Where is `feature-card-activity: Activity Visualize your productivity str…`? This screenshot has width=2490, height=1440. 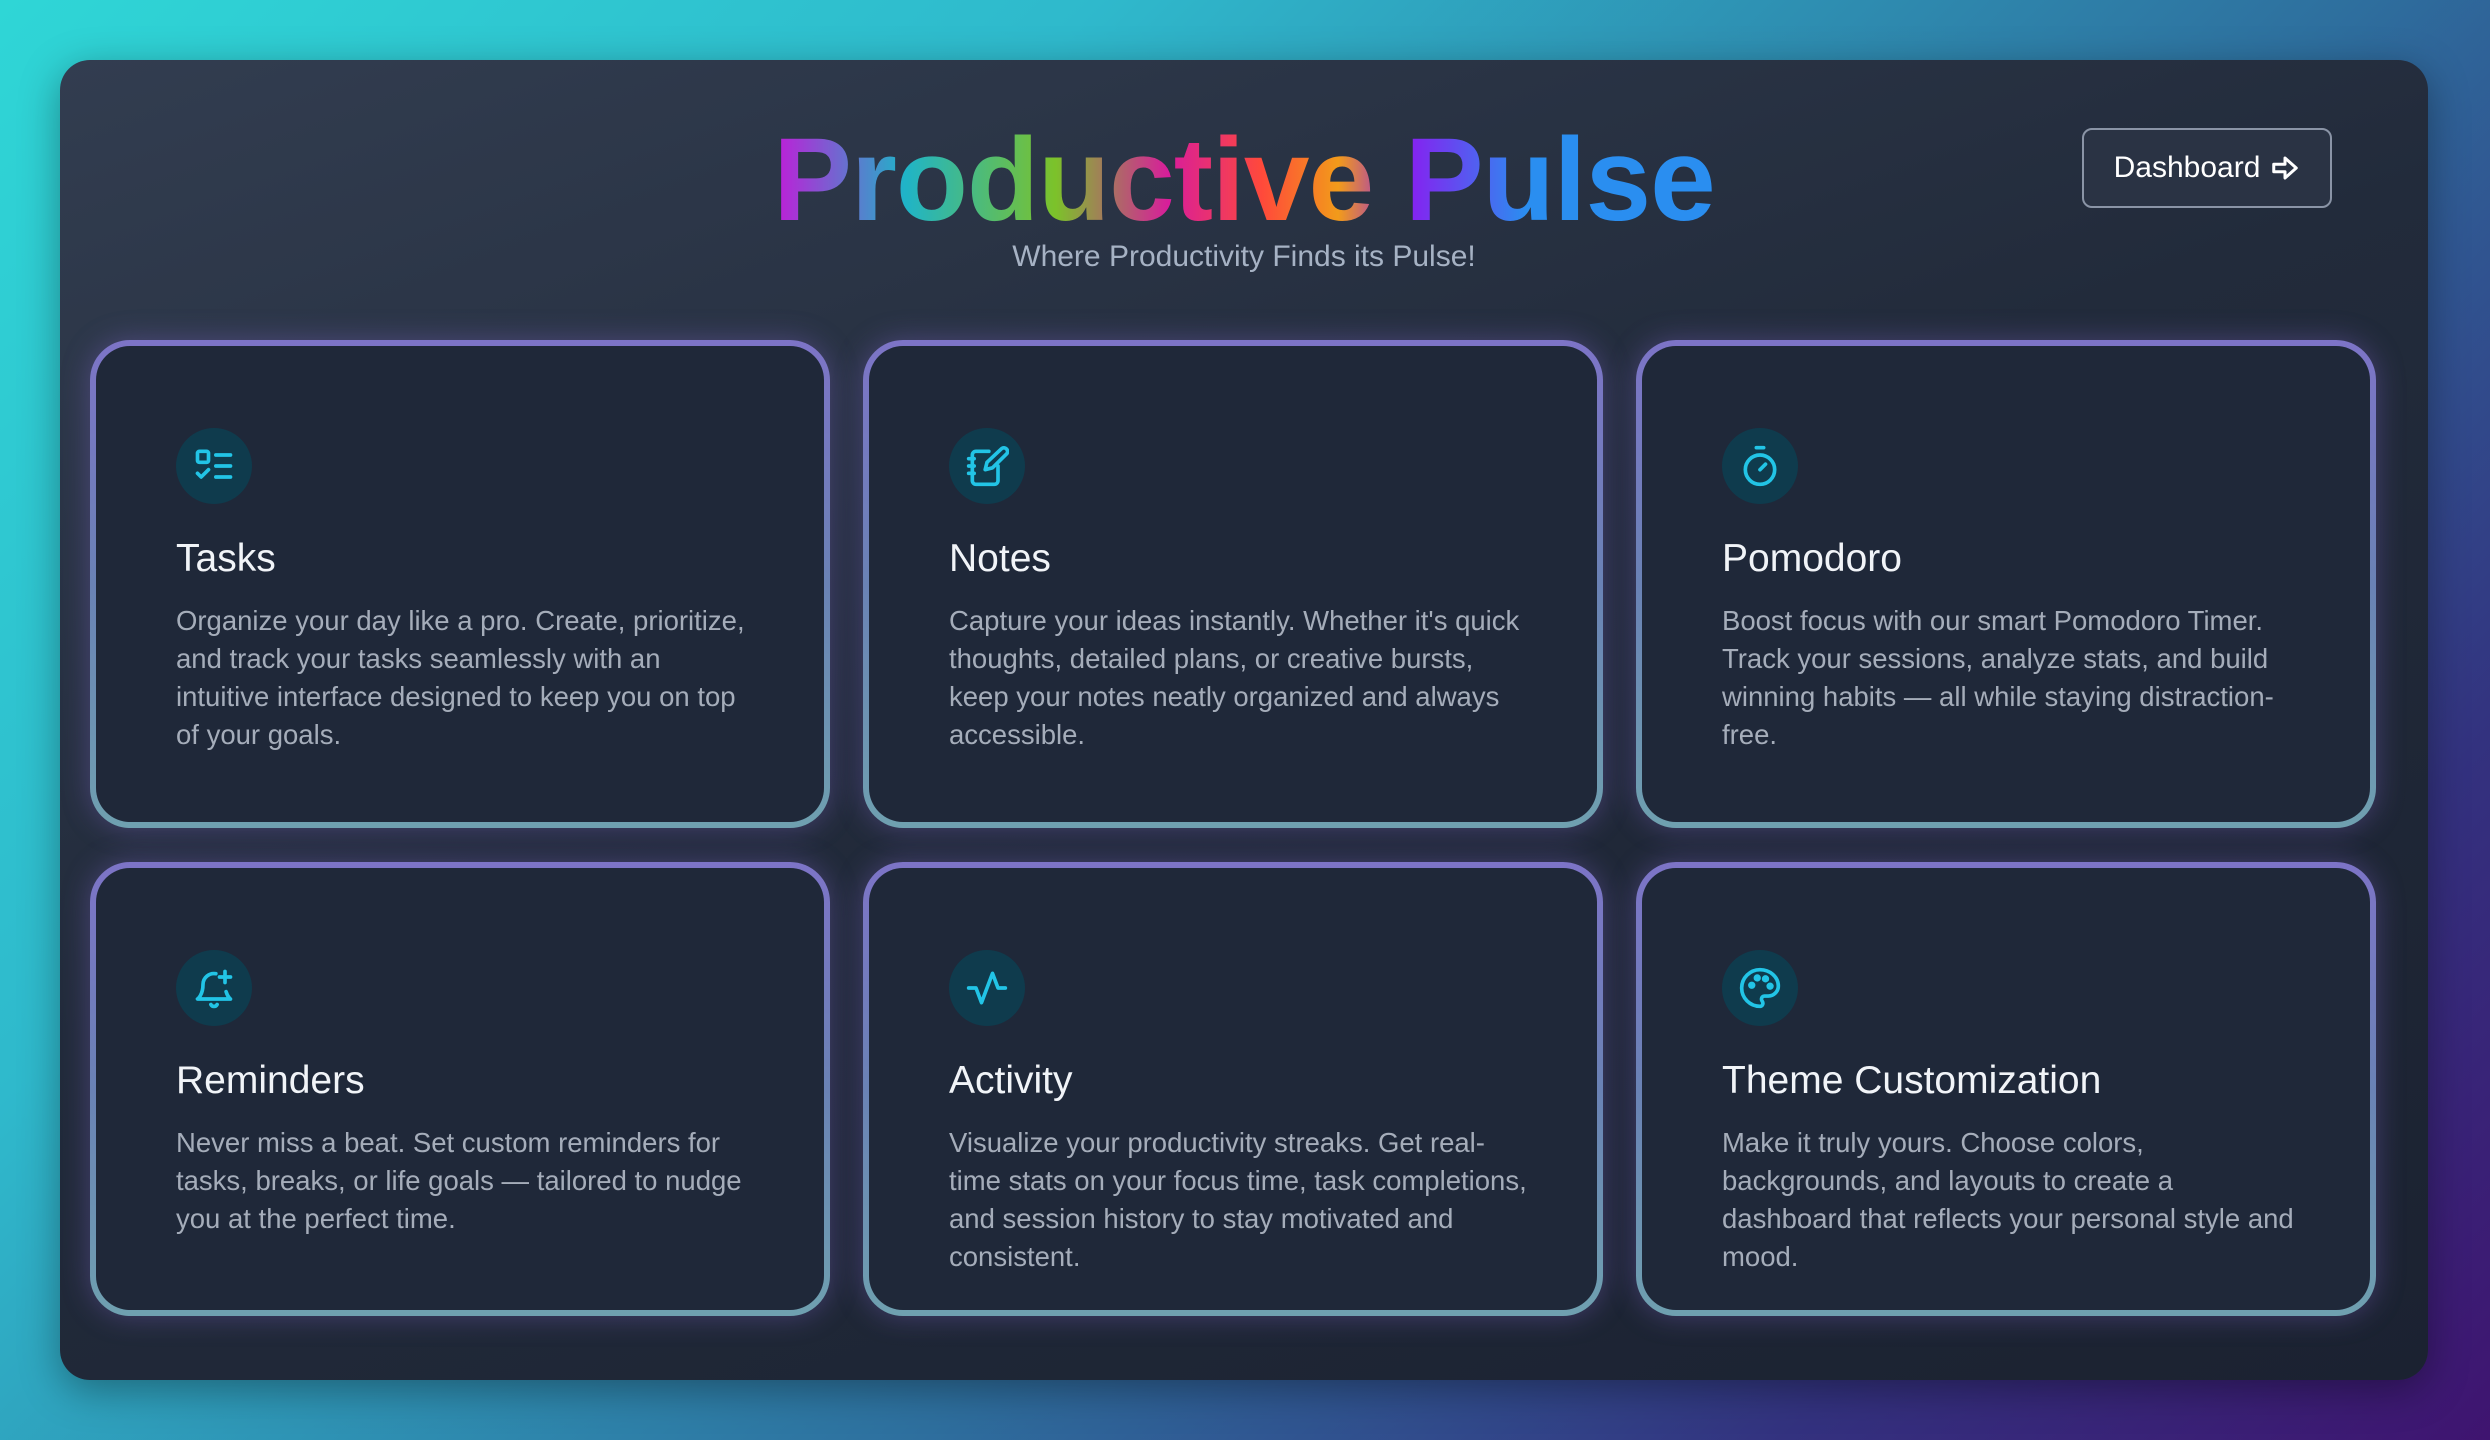 feature-card-activity: Activity Visualize your productivity str… is located at coordinates (1233, 1089).